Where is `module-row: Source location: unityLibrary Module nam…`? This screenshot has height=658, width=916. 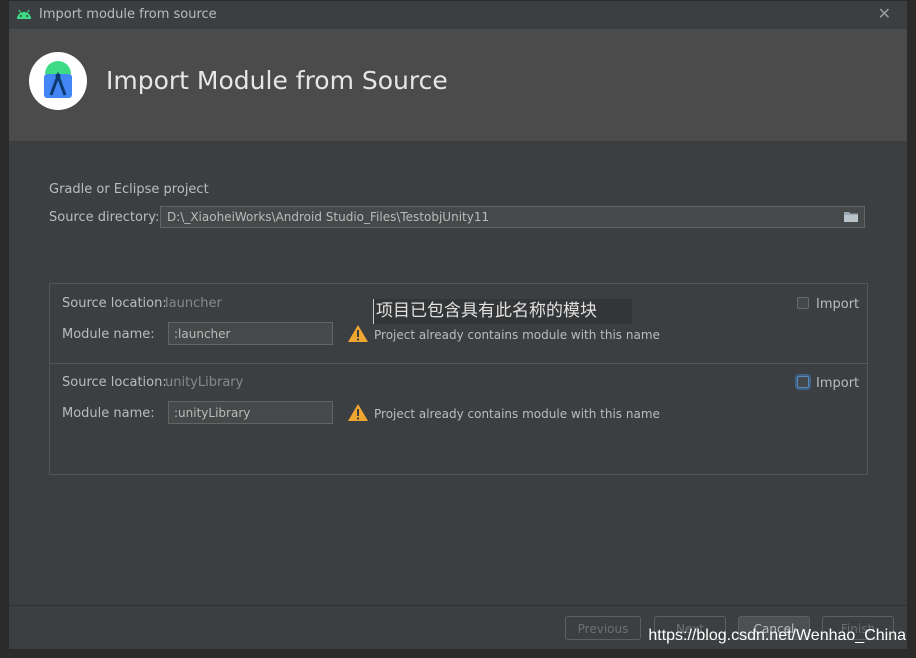
module-row: Source location: unityLibrary Module nam… is located at coordinates (458, 402).